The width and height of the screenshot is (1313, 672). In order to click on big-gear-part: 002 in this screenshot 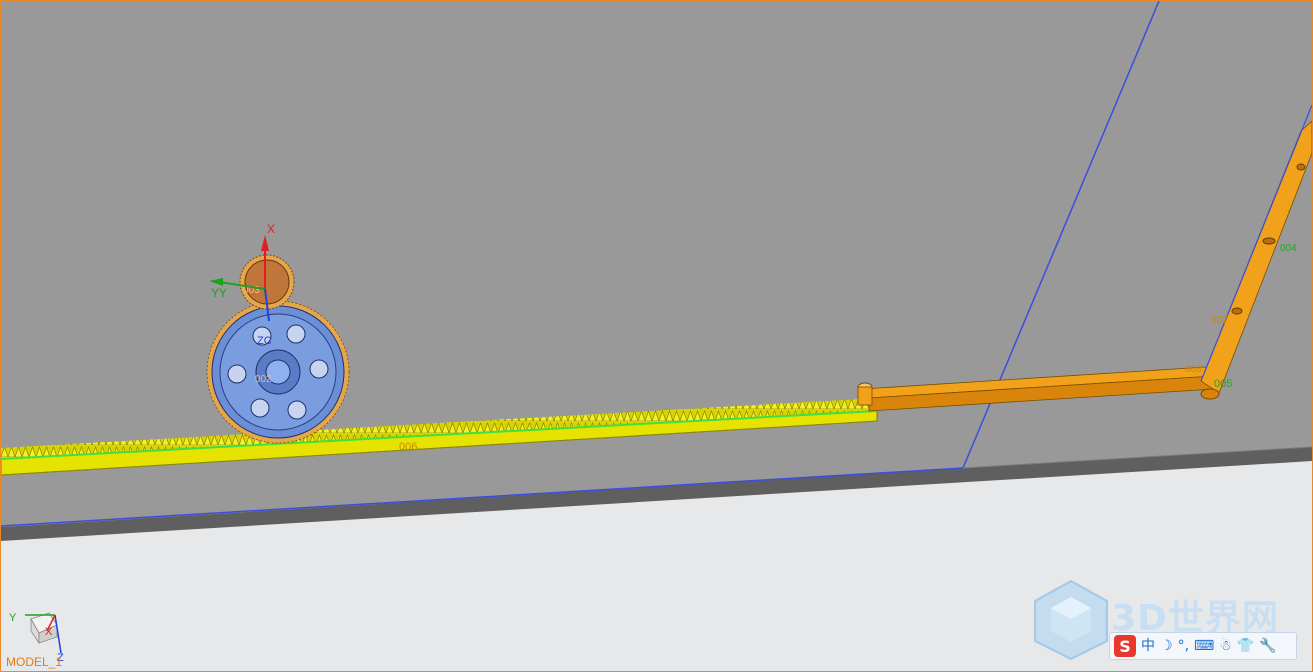, I will do `click(278, 372)`.